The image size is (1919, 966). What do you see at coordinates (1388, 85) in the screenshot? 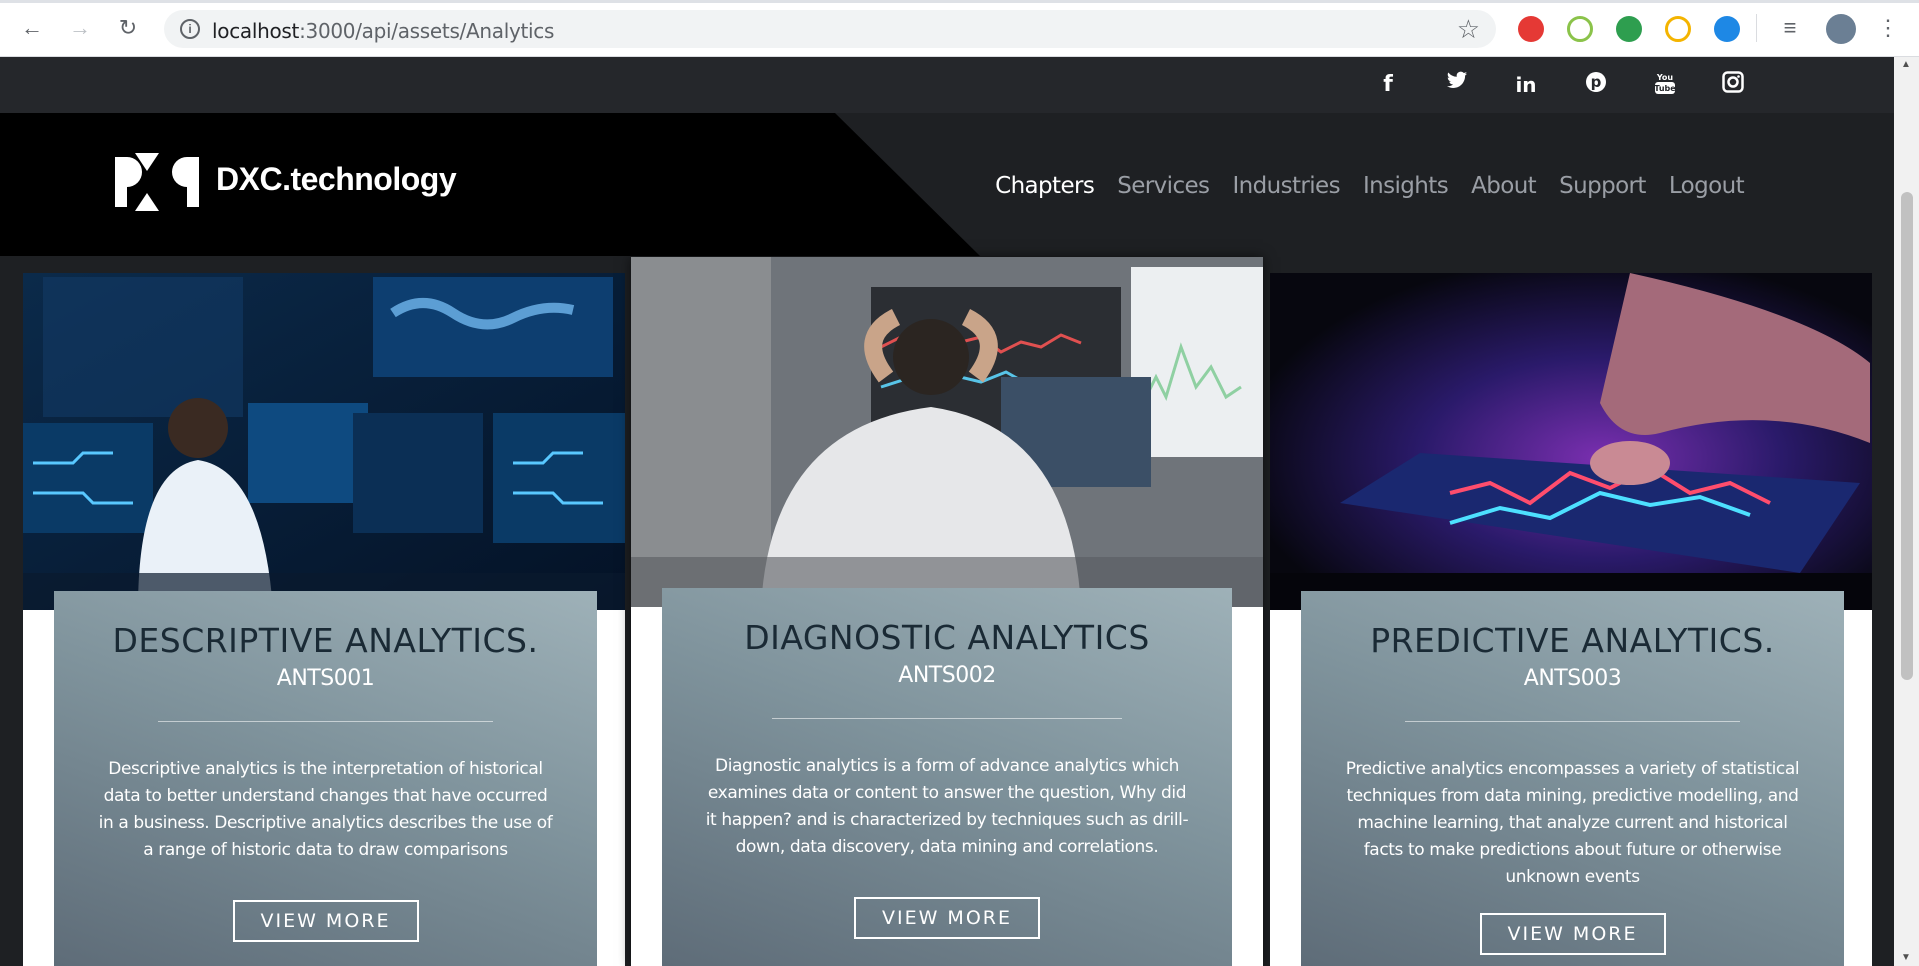
I see `facebook-icon: f` at bounding box center [1388, 85].